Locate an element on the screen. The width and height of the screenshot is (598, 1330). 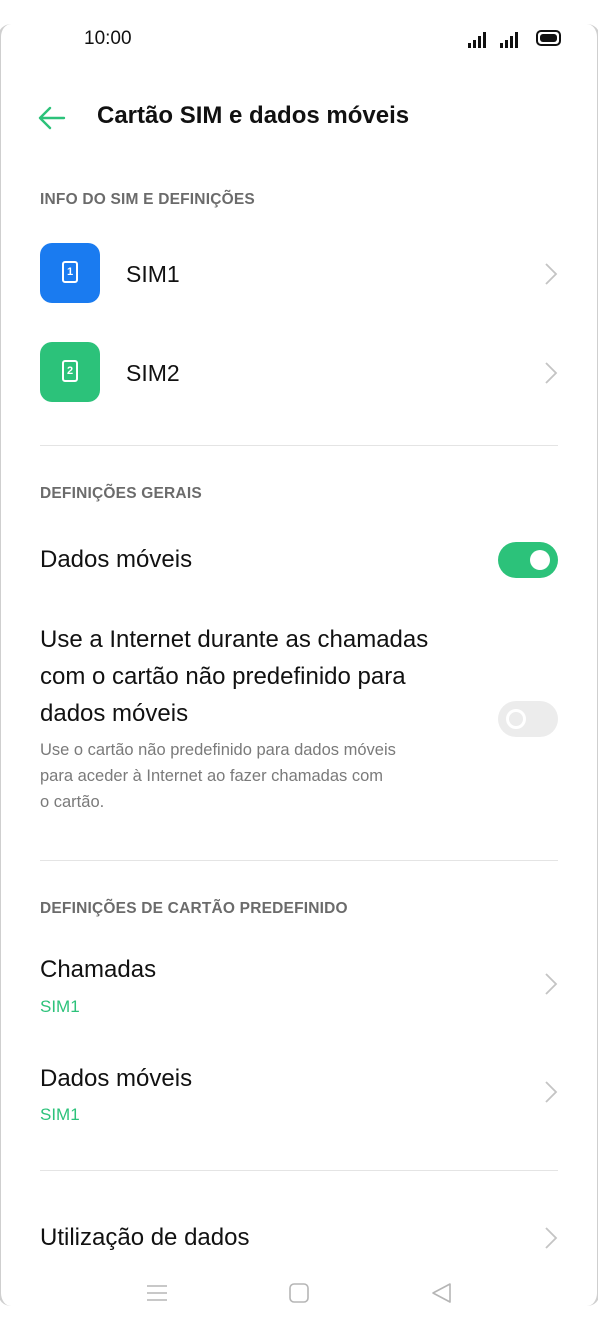
page-title: Cartão SIM e dados móveis is located at coordinates (253, 115).